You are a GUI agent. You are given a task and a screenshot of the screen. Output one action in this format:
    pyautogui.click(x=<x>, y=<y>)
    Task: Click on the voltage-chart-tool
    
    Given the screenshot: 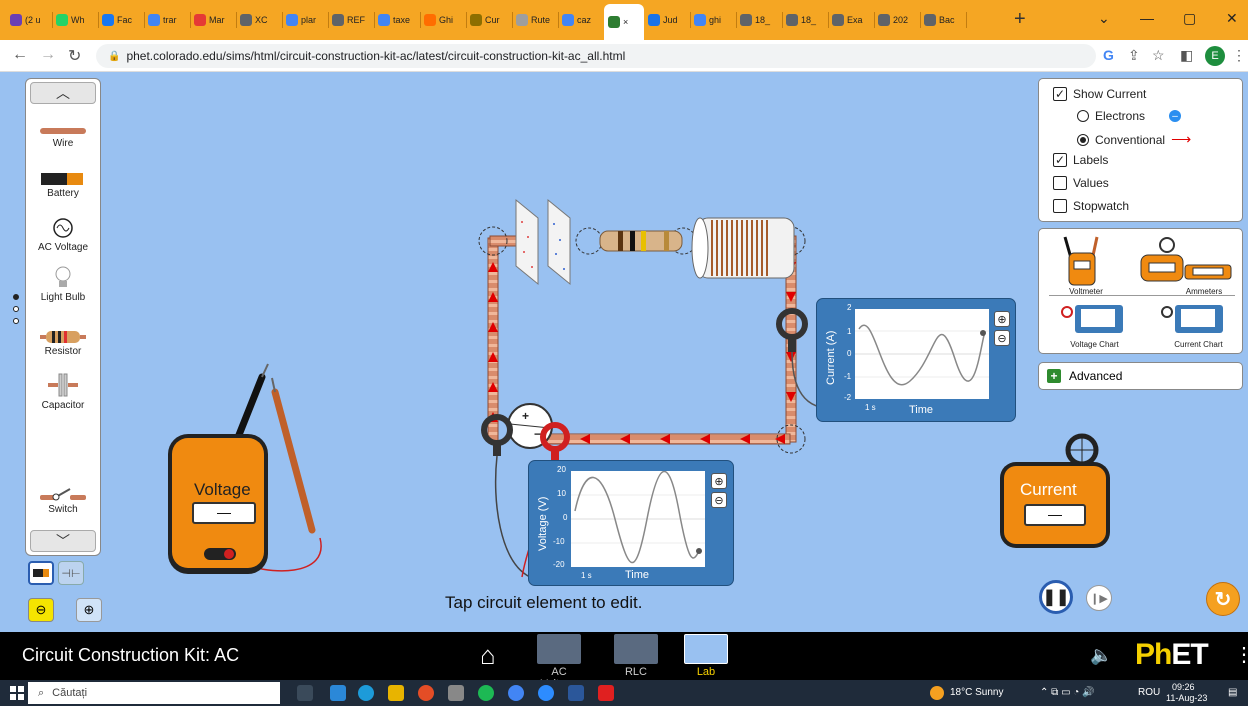 What is the action you would take?
    pyautogui.click(x=1094, y=322)
    